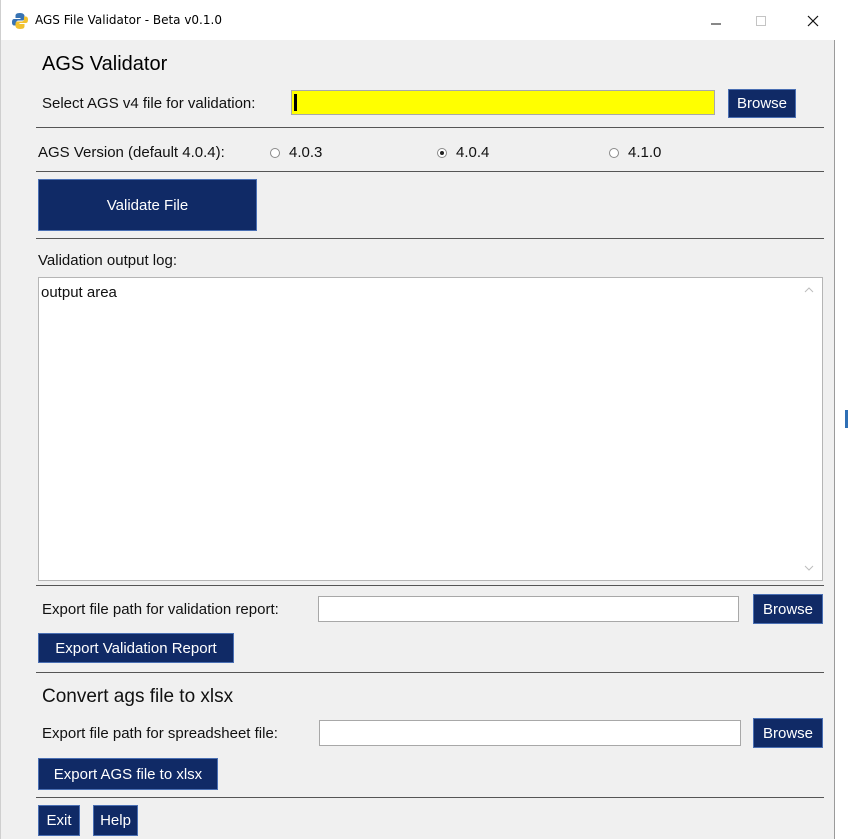  I want to click on background-window-edge, so click(846, 419).